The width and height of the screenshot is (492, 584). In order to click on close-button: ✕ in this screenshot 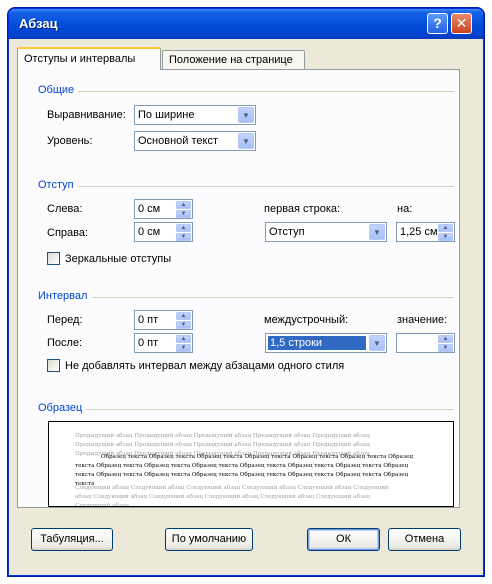, I will do `click(461, 23)`.